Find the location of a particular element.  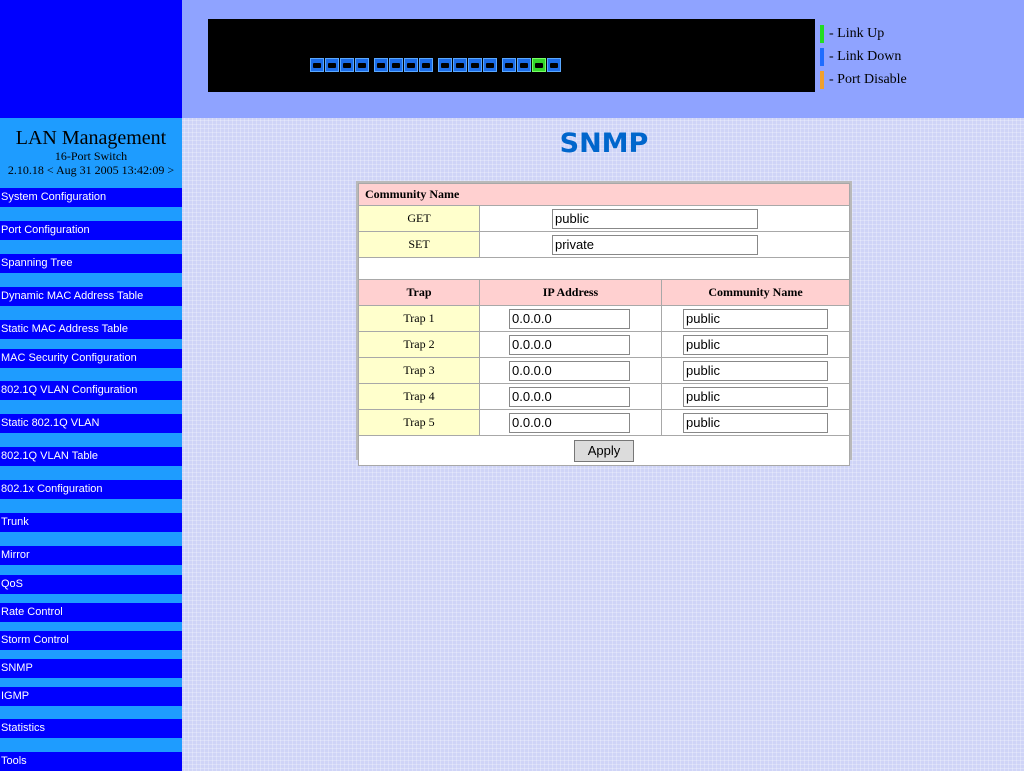

sidebar-item-spanning-tree: Spanning Tree is located at coordinates (91, 263).